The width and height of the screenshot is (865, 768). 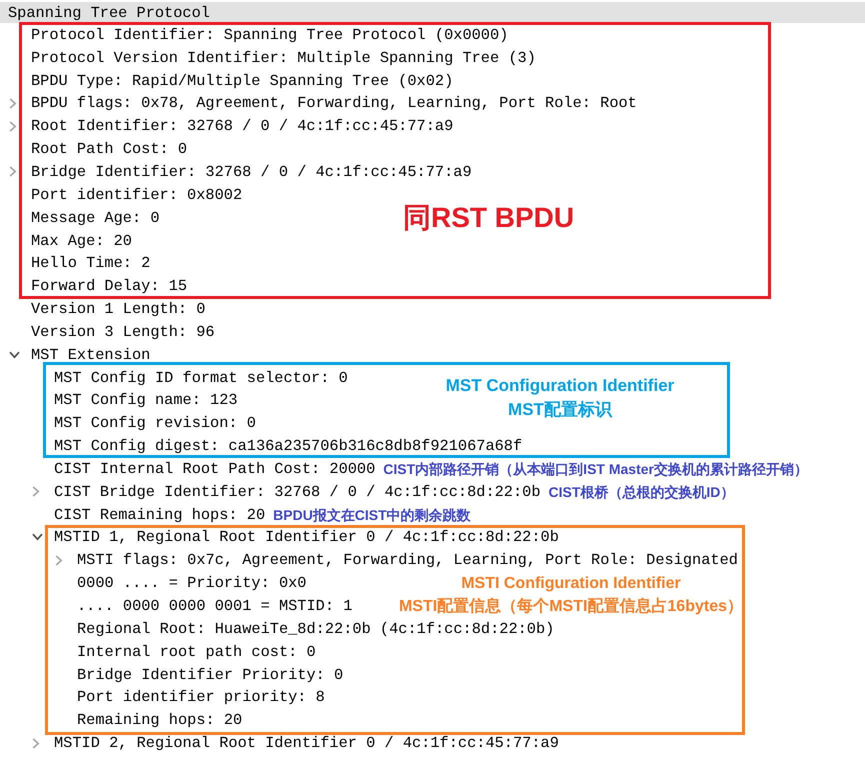 I want to click on packet-field: MSTI flags: 0x7c, Agreement, Forwarding, Learning, Port Role: Designated, so click(x=407, y=560).